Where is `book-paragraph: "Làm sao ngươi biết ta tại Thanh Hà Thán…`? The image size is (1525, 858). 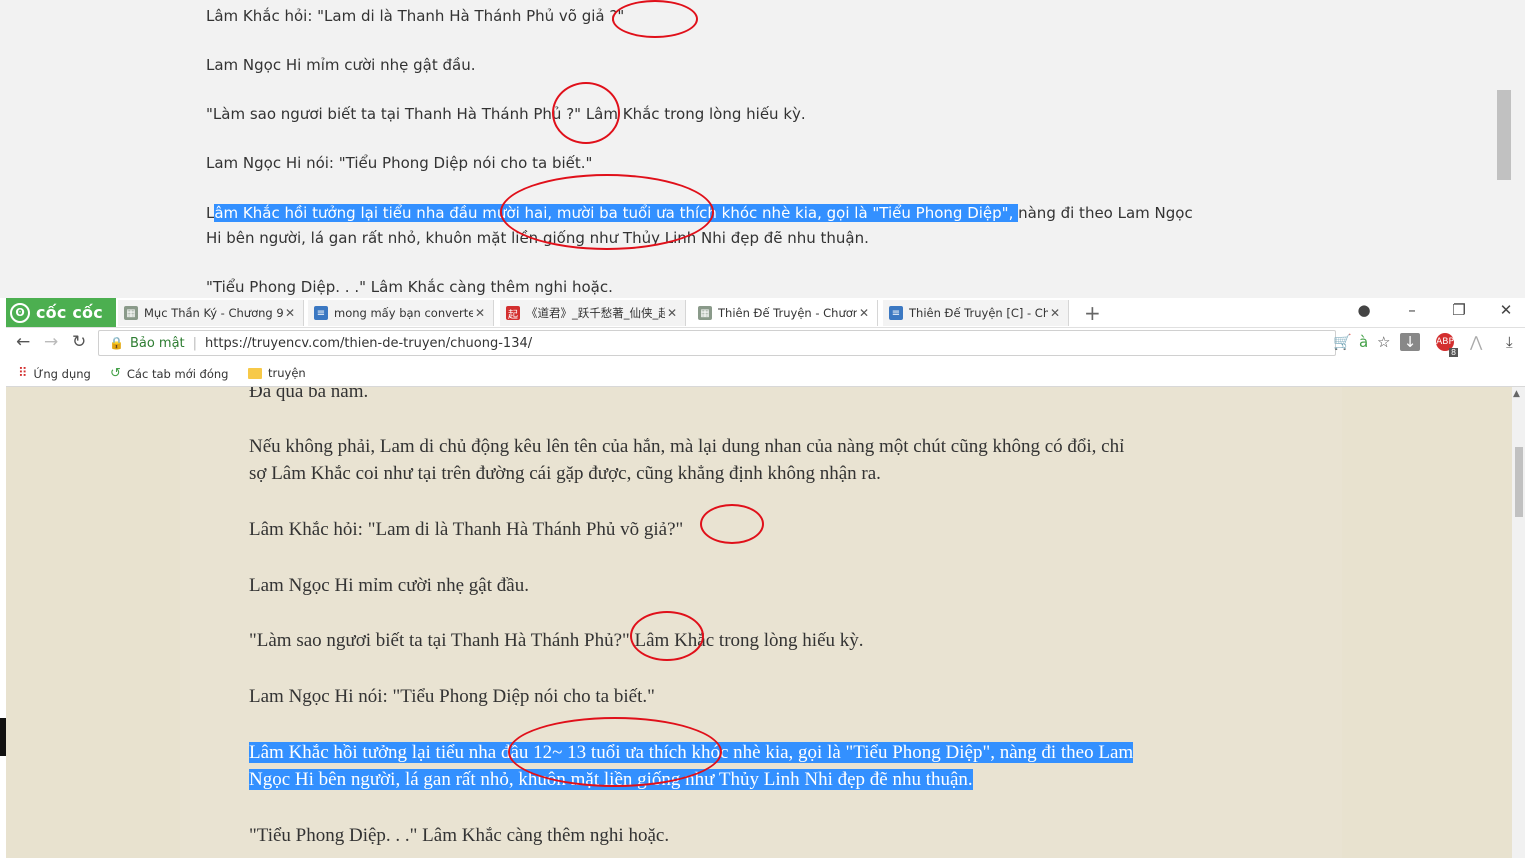 book-paragraph: "Làm sao ngươi biết ta tại Thanh Hà Thán… is located at coordinates (556, 640).